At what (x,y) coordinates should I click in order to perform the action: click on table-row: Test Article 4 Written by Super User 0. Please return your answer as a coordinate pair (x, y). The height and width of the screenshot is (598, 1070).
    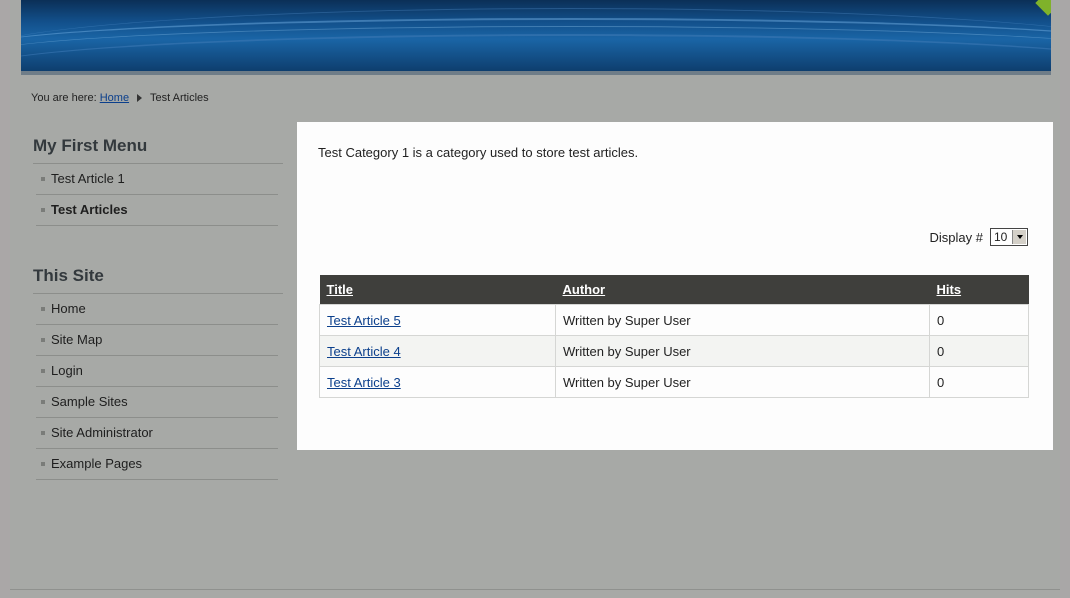
    Looking at the image, I should click on (674, 351).